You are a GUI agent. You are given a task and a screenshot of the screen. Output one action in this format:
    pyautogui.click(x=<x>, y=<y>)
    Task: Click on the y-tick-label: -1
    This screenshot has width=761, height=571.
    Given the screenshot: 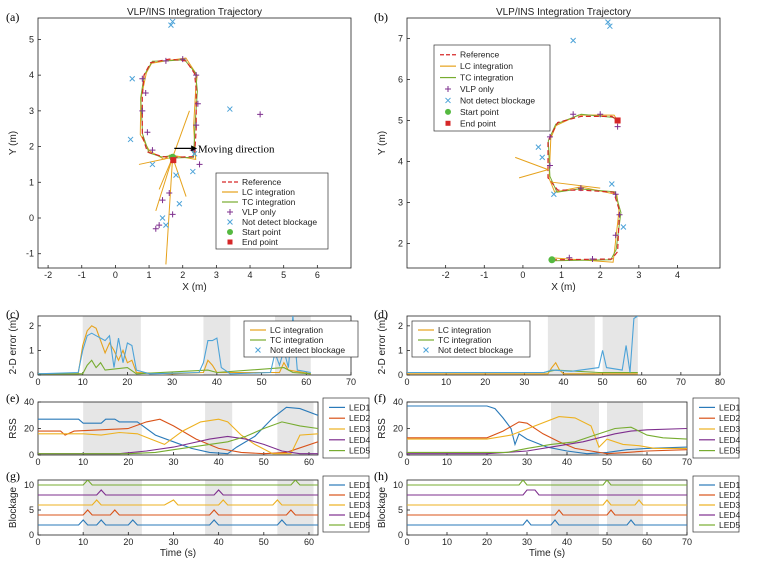 What is the action you would take?
    pyautogui.click(x=30, y=254)
    